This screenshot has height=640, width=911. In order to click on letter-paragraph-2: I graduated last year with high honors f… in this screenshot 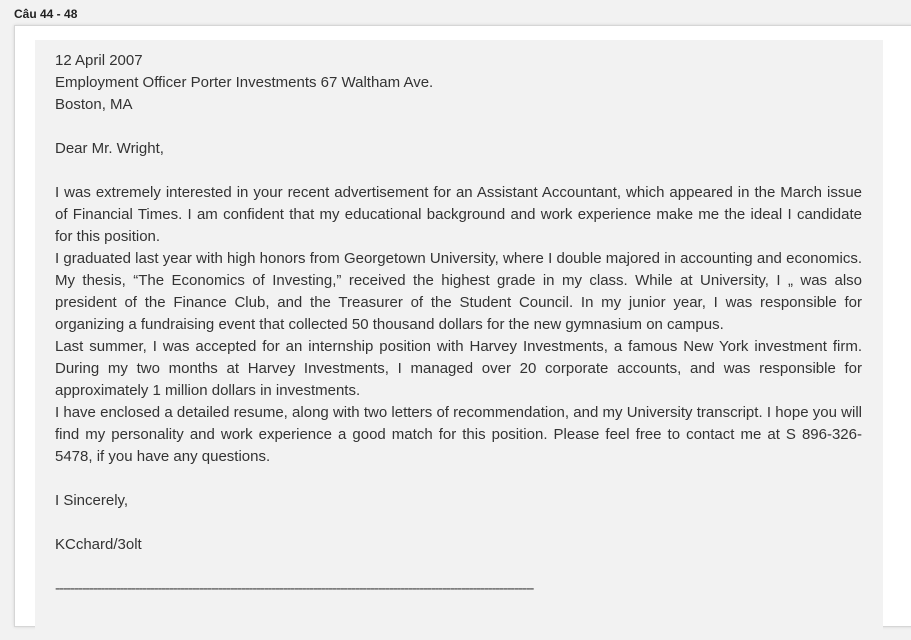, I will do `click(458, 291)`.